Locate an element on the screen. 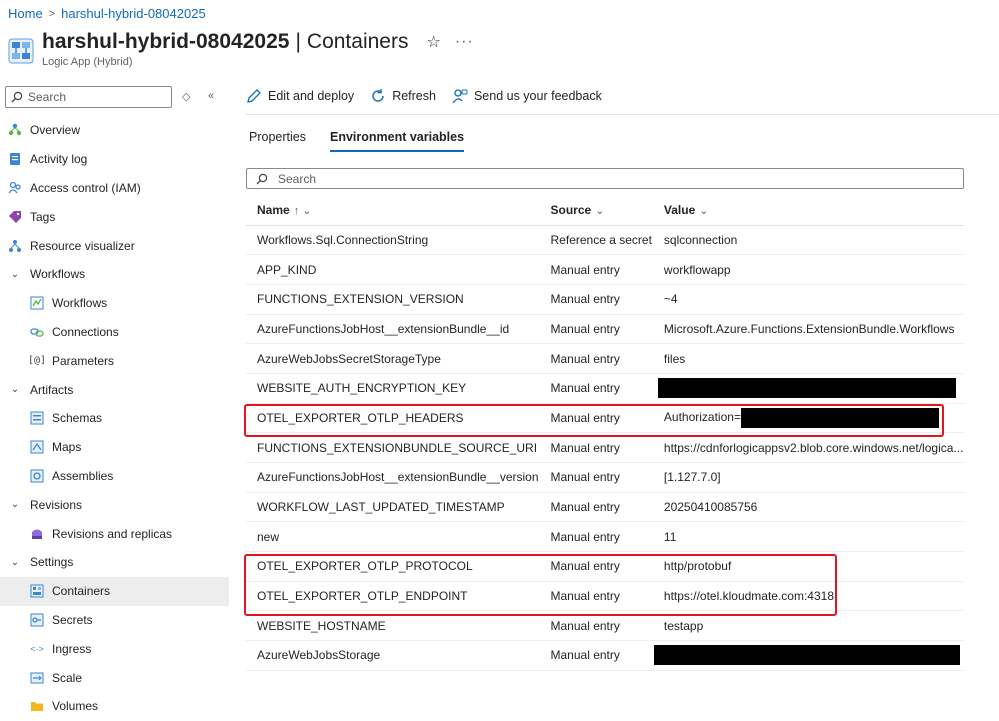 Image resolution: width=999 pixels, height=721 pixels. sidebar-item-volumes: Volumes is located at coordinates (114, 706).